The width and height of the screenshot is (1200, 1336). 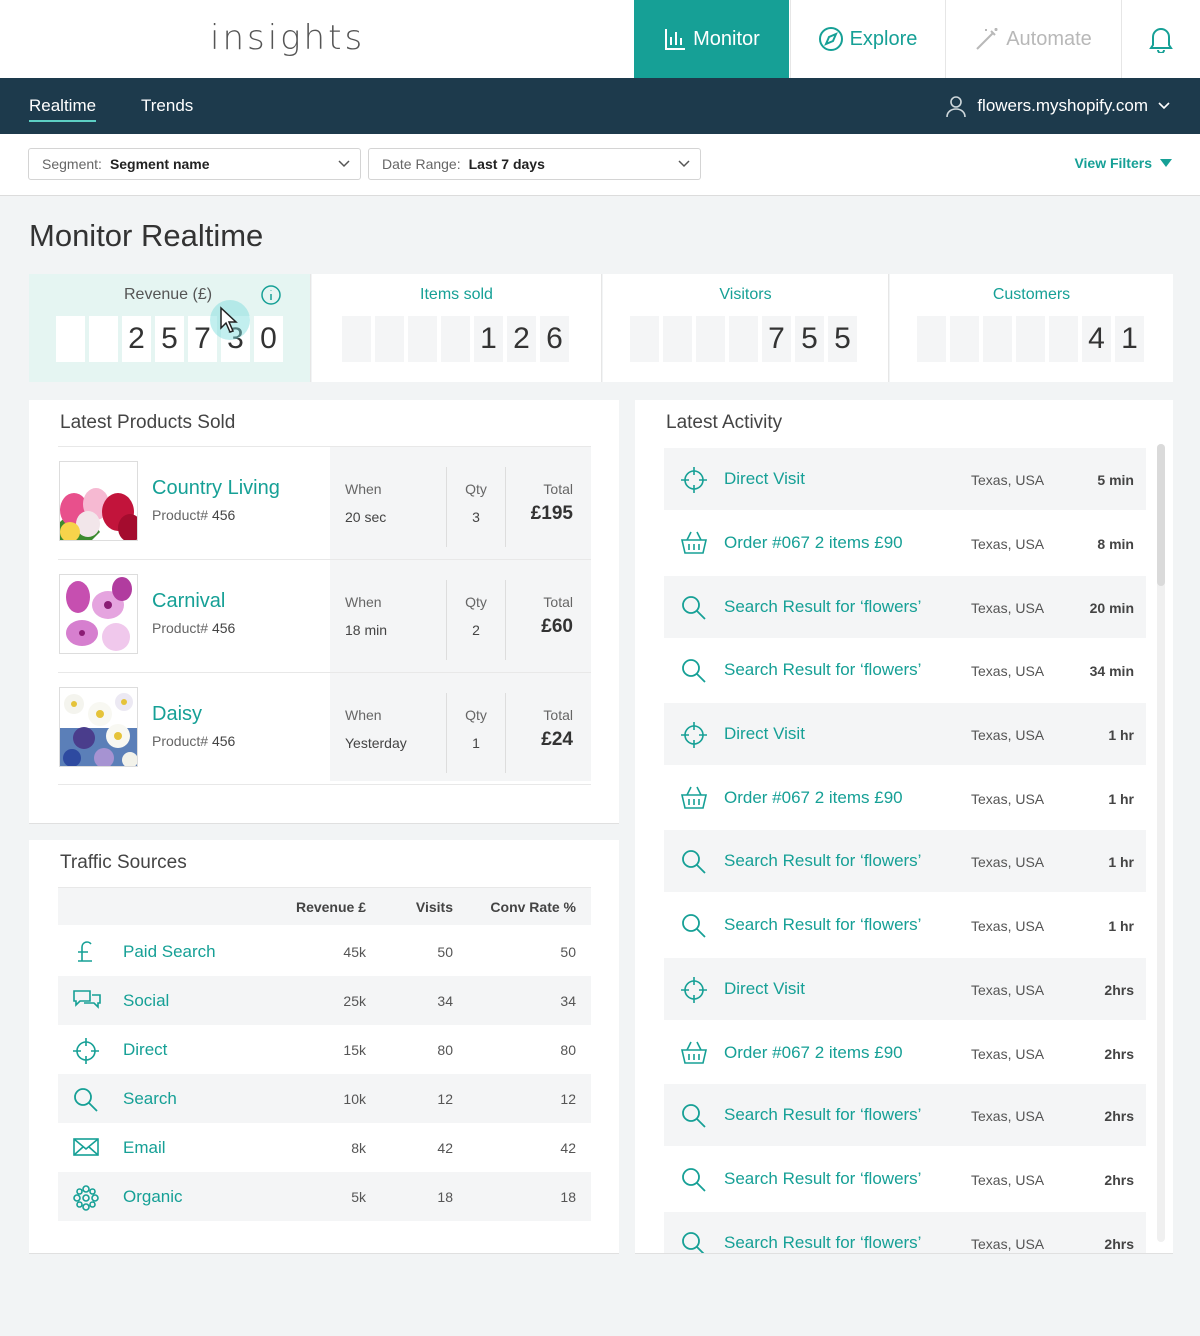 I want to click on digit: 0, so click(x=268, y=339).